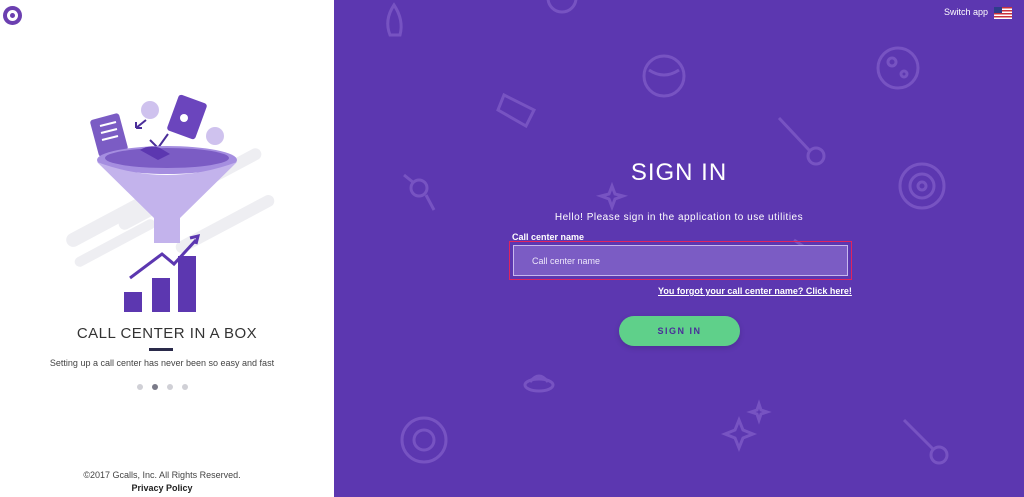 Image resolution: width=1024 pixels, height=497 pixels. I want to click on funnel-illustration, so click(170, 203).